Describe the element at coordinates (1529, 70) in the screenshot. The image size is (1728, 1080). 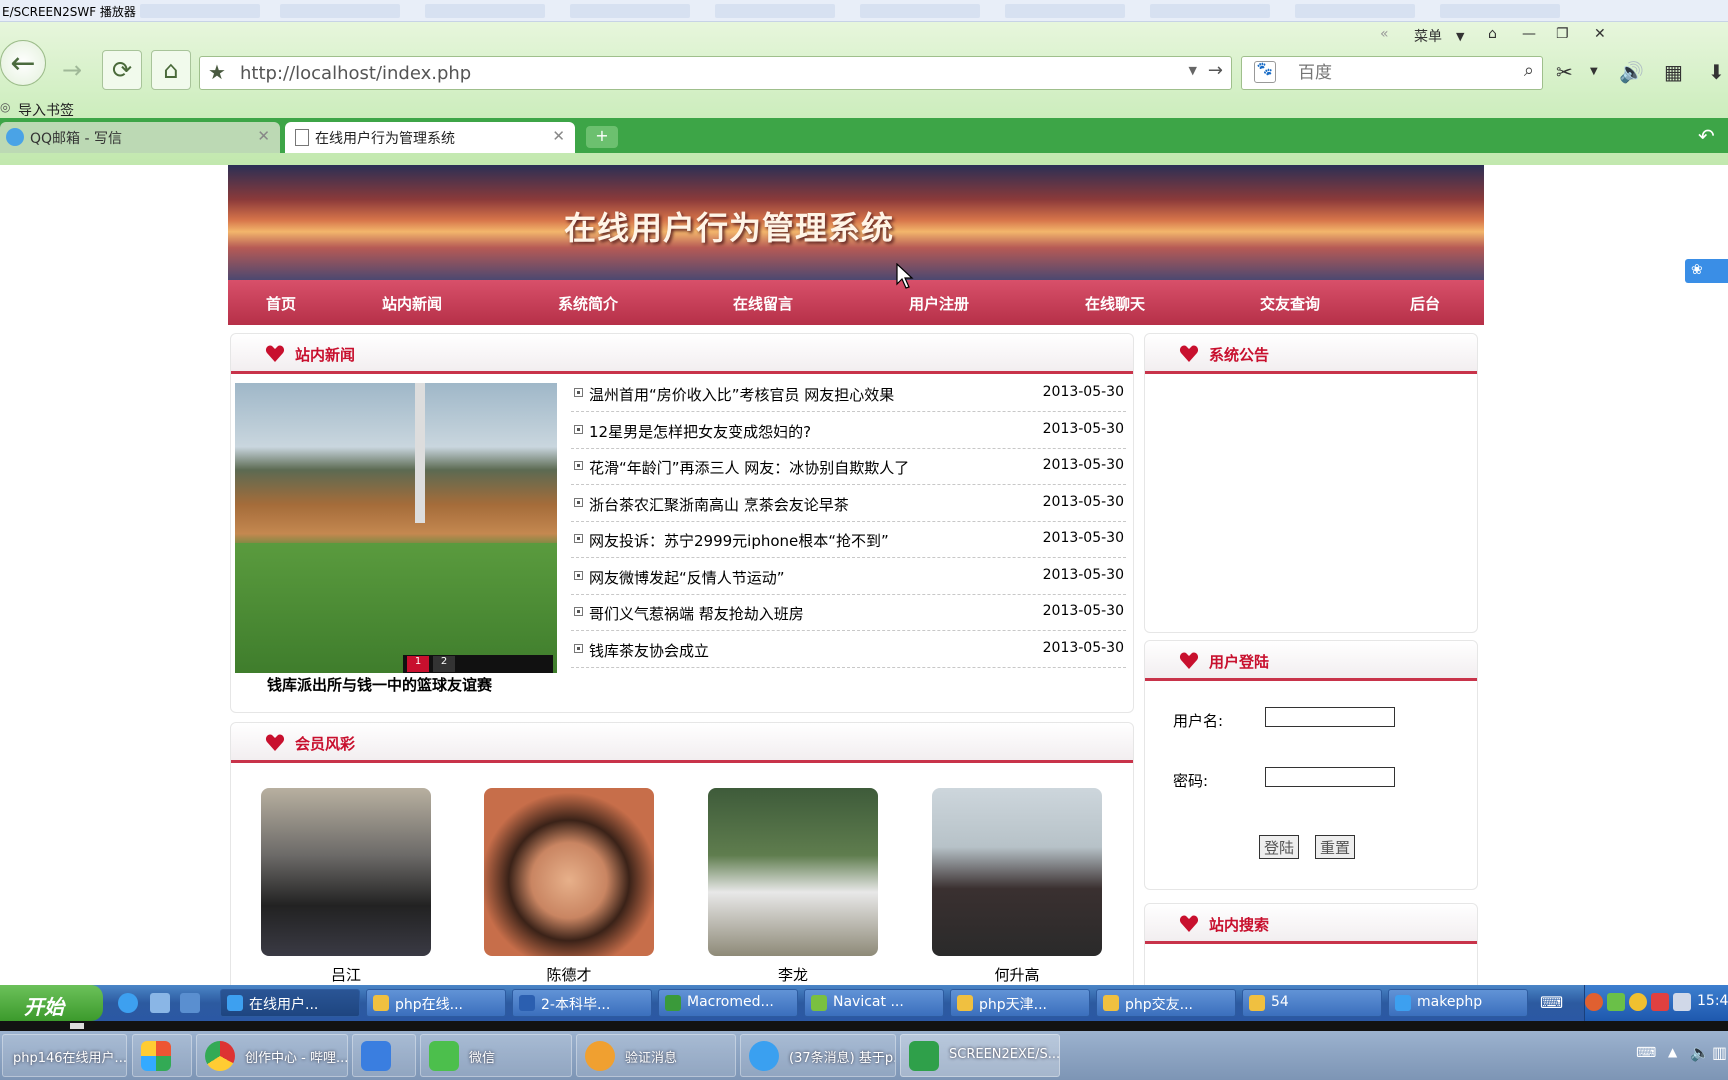
I see `search-icon: ⌕` at that location.